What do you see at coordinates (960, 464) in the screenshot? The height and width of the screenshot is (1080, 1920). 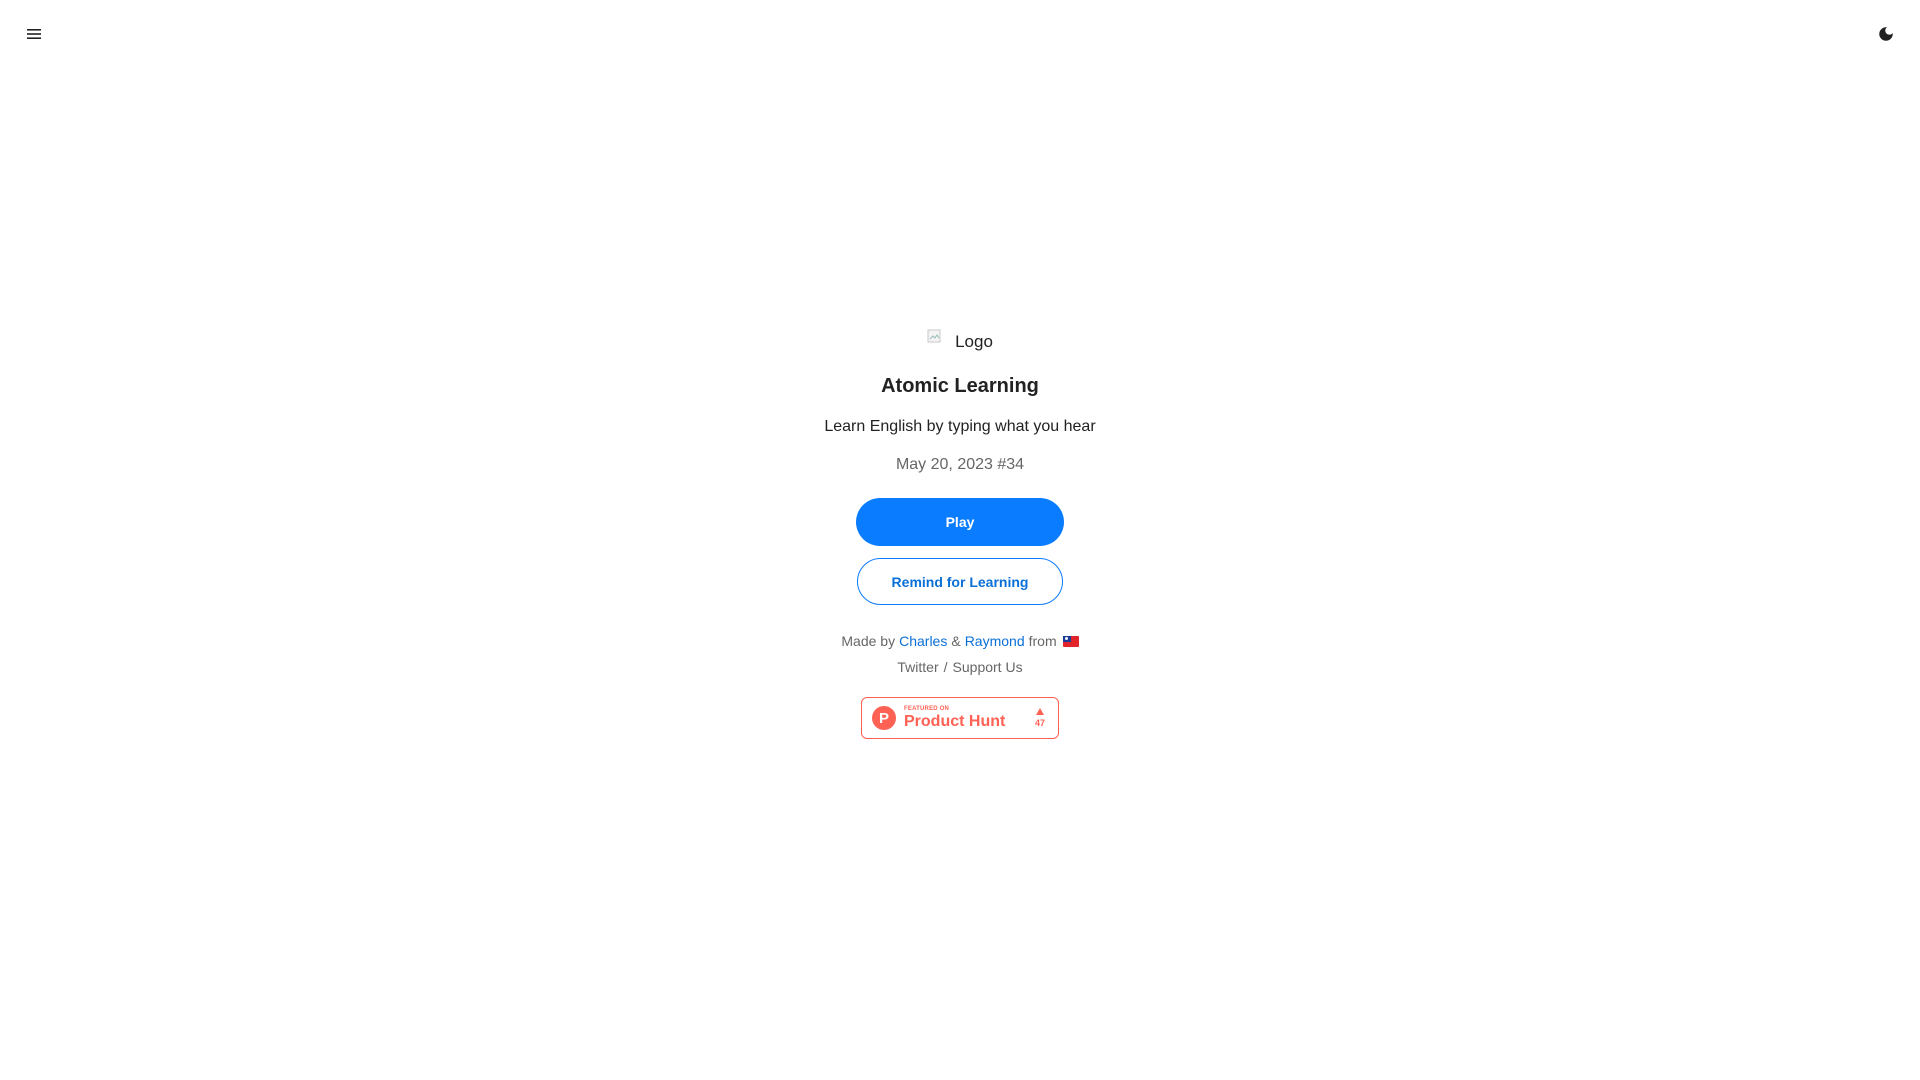 I see `date-issue: May 20, 2023 #34` at bounding box center [960, 464].